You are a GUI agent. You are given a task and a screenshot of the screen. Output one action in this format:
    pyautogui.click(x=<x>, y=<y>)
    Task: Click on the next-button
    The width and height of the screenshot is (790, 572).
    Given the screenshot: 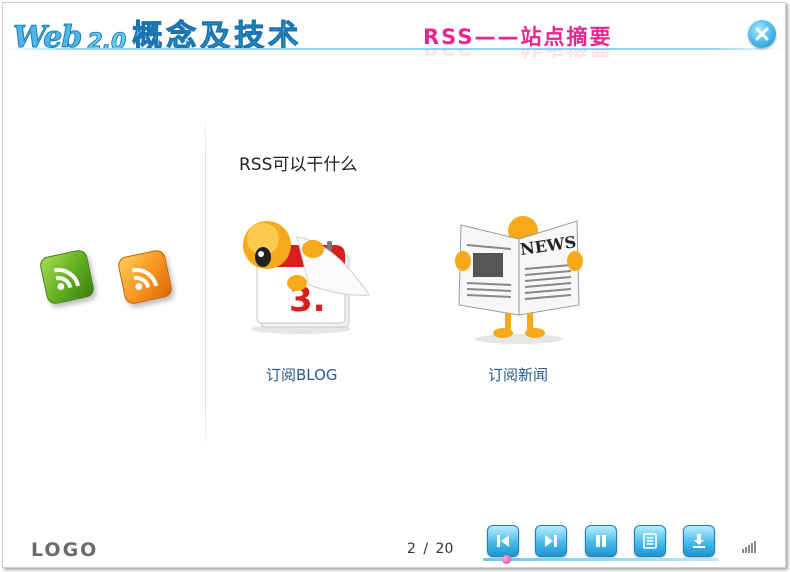 What is the action you would take?
    pyautogui.click(x=551, y=541)
    